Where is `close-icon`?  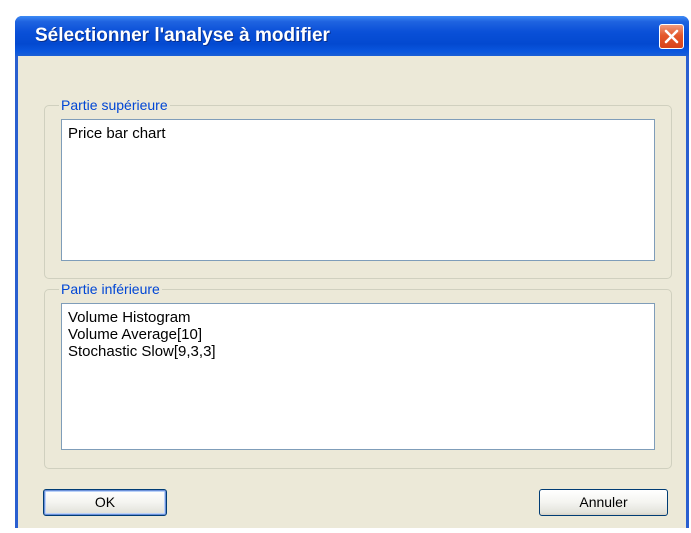
close-icon is located at coordinates (671, 36).